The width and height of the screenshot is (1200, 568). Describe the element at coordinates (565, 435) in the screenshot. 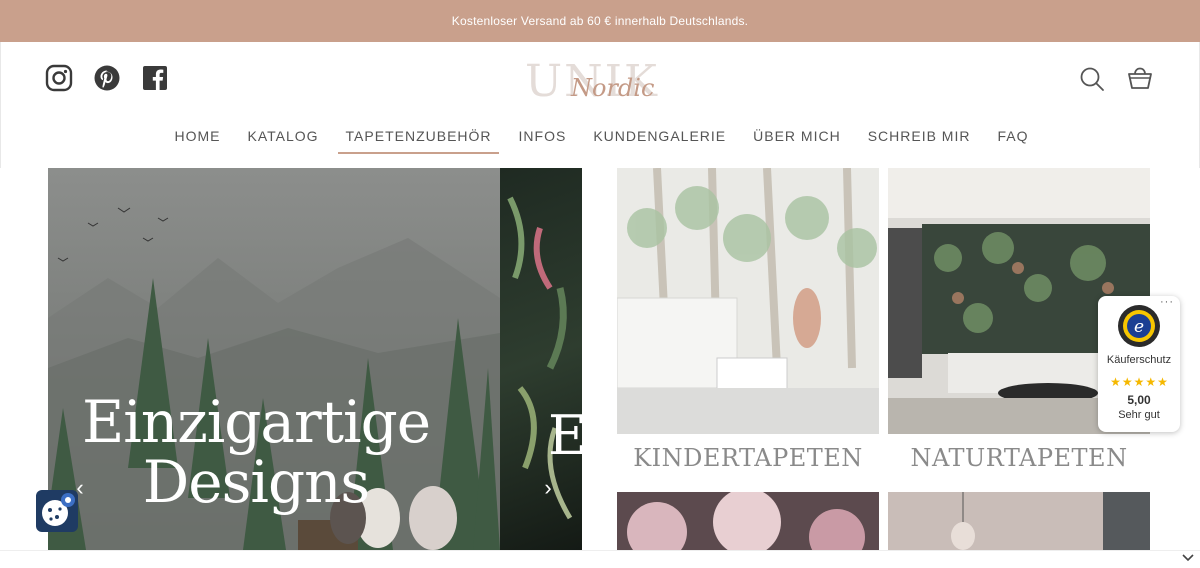

I see `next-slide-title: E` at that location.